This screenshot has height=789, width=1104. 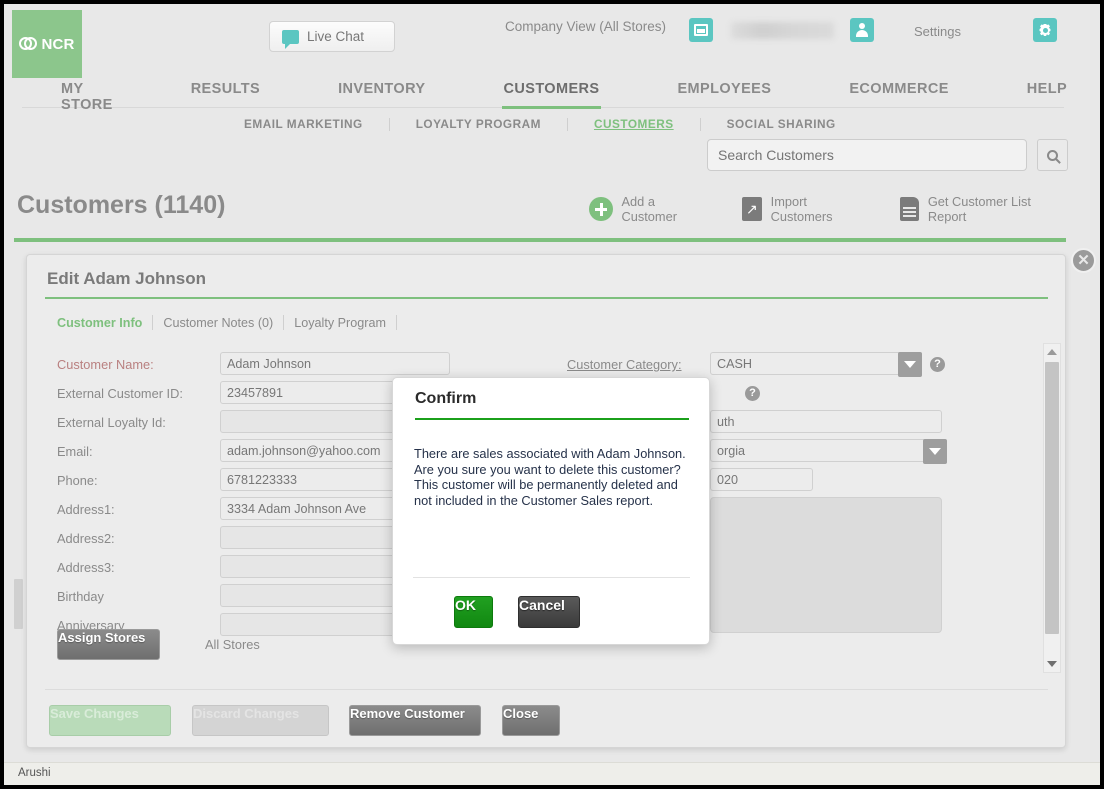 I want to click on tab-customer-info: Customer Info, so click(x=104, y=323).